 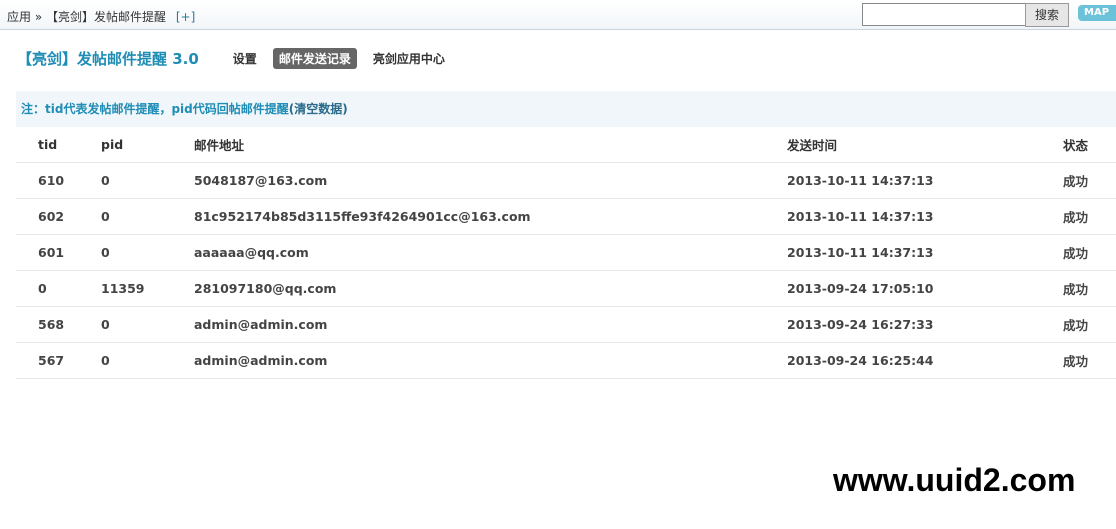 I want to click on breadcrumb: 应用 » 【亮剑】发帖邮件提醒 [+], so click(x=101, y=16).